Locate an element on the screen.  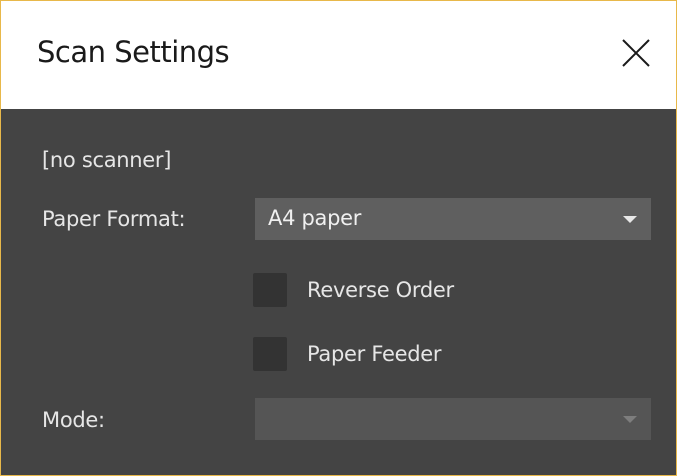
paper-feeder-option: Paper Feeder is located at coordinates (347, 354).